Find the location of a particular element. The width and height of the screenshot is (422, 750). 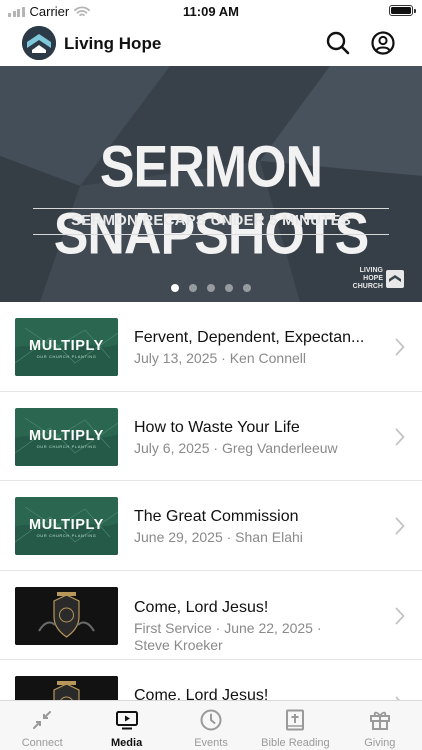

church-logo is located at coordinates (39, 43).